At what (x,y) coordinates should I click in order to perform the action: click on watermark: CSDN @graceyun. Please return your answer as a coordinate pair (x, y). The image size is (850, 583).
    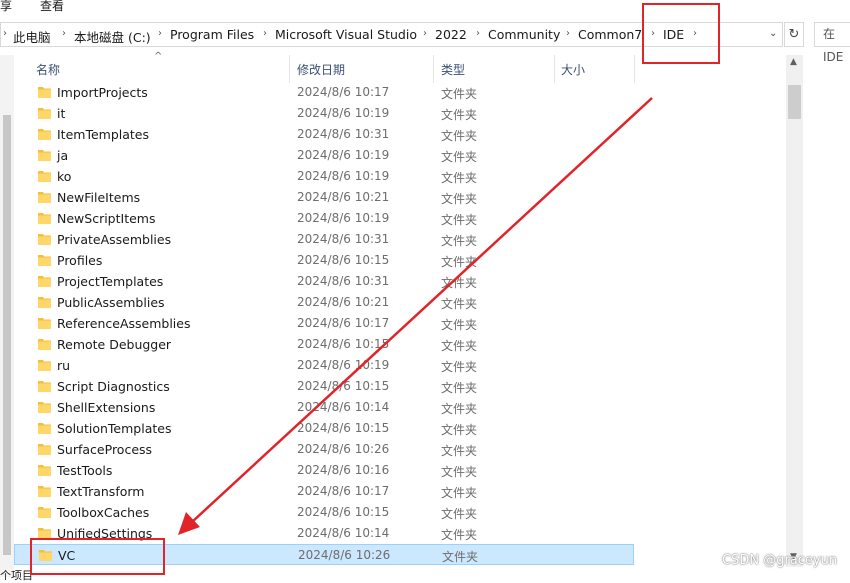
    Looking at the image, I should click on (780, 560).